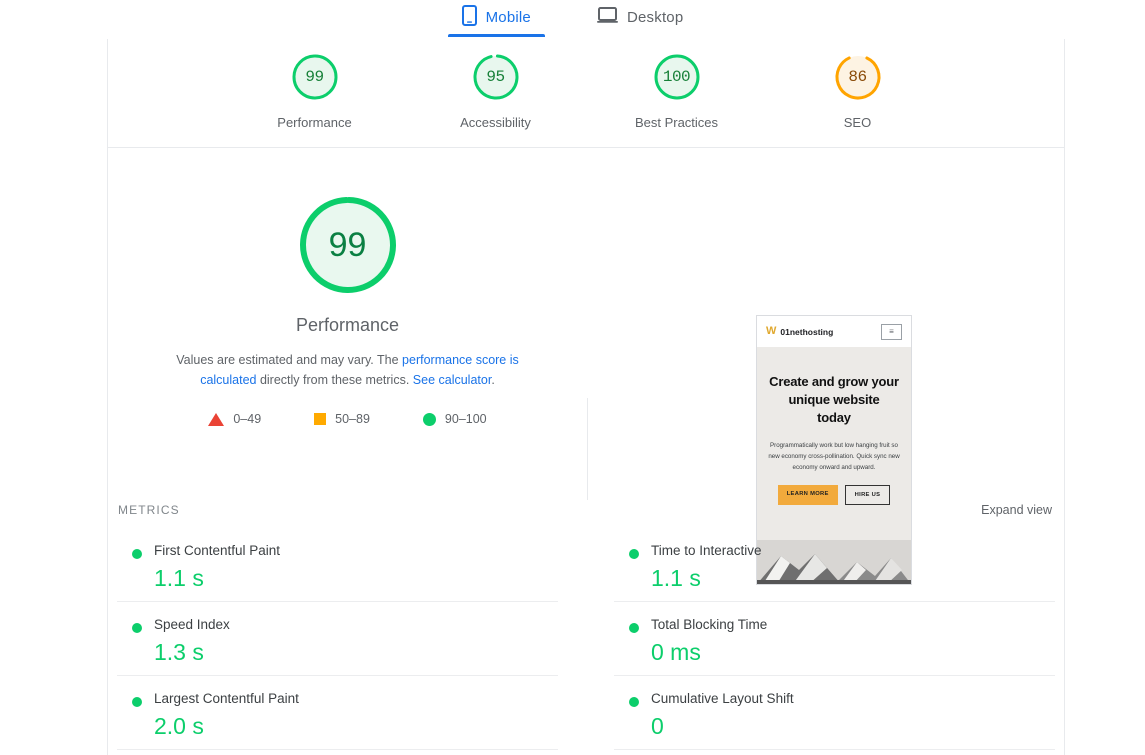 The height and width of the screenshot is (755, 1145). Describe the element at coordinates (771, 331) in the screenshot. I see `site-logo-icon: W` at that location.